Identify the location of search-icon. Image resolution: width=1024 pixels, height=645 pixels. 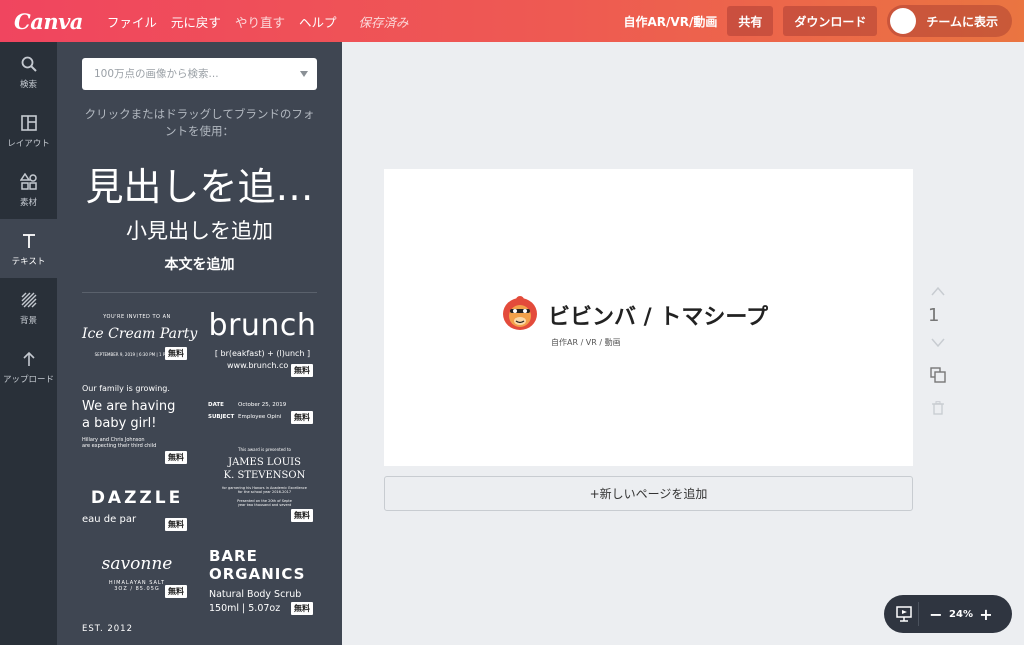
(29, 64).